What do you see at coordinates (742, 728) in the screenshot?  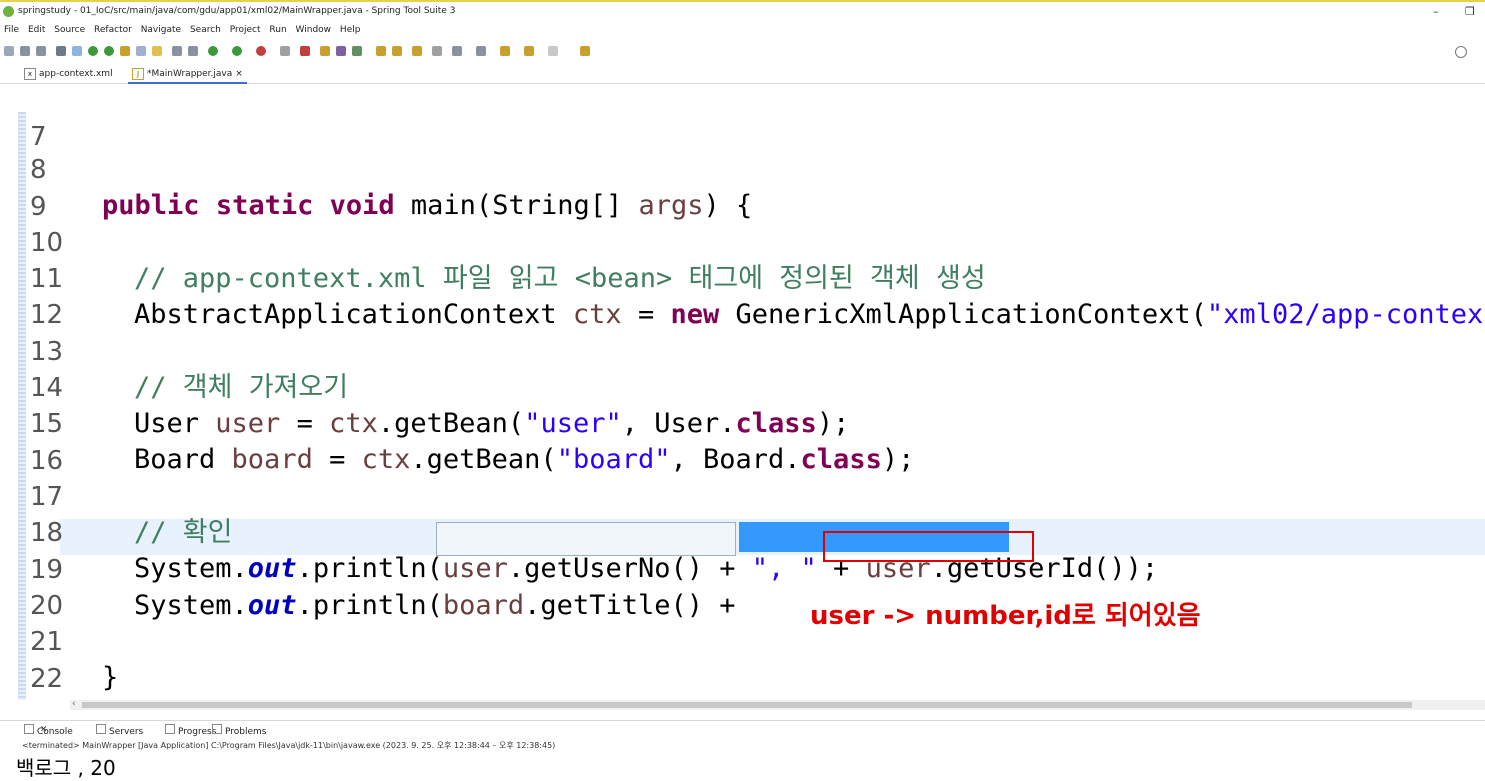 I see `console-tab-bar: Console × Servers Progress Problems` at bounding box center [742, 728].